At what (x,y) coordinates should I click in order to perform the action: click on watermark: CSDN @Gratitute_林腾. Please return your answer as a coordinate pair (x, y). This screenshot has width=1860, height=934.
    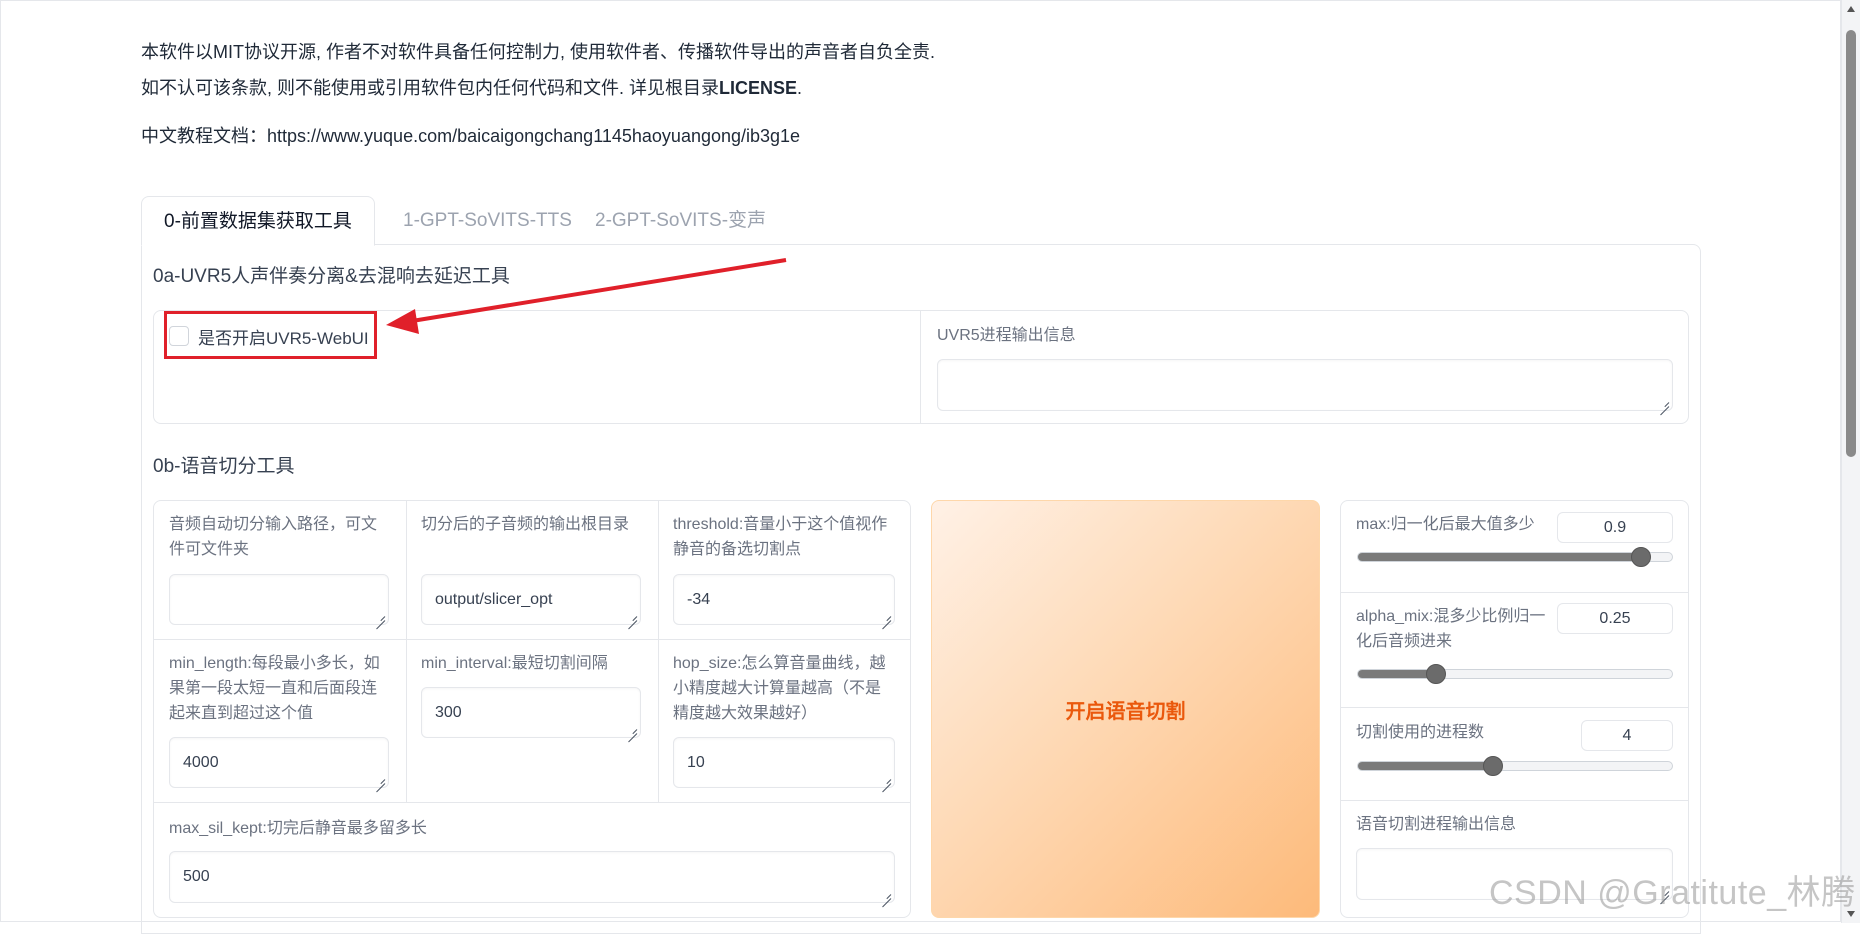
    Looking at the image, I should click on (1672, 893).